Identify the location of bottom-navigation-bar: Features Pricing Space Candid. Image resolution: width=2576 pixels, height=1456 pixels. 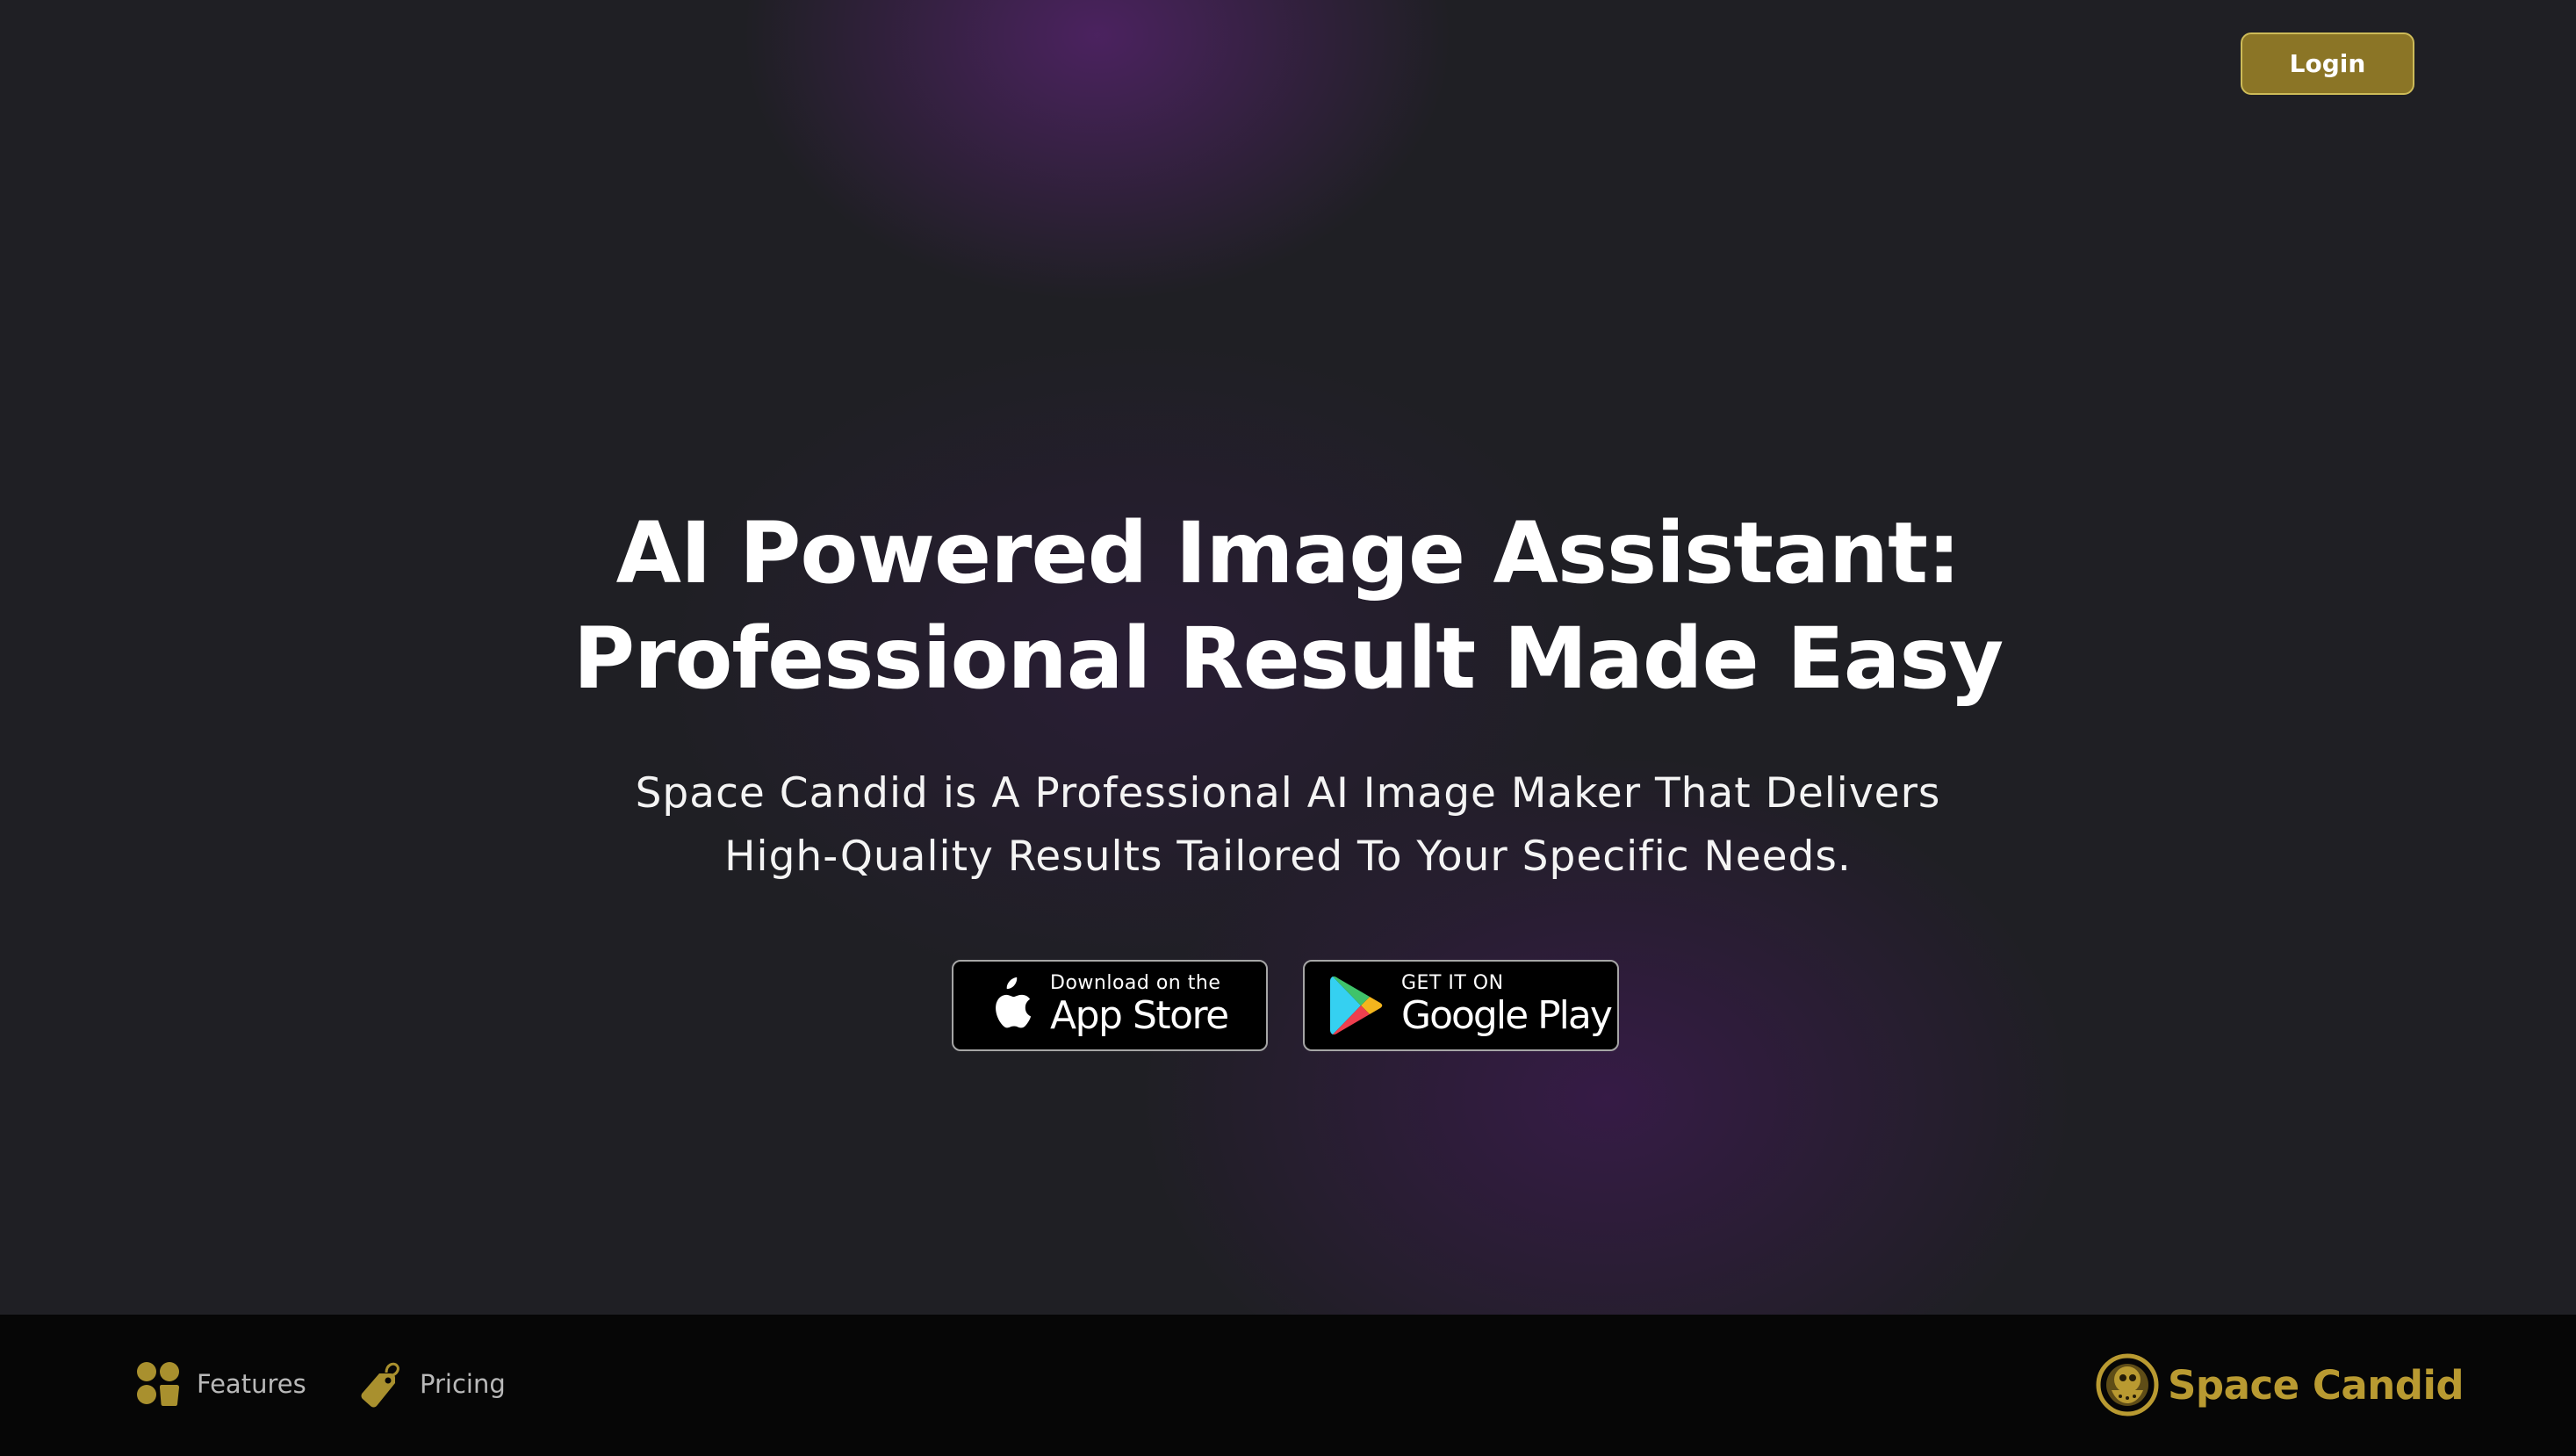
(1288, 1385).